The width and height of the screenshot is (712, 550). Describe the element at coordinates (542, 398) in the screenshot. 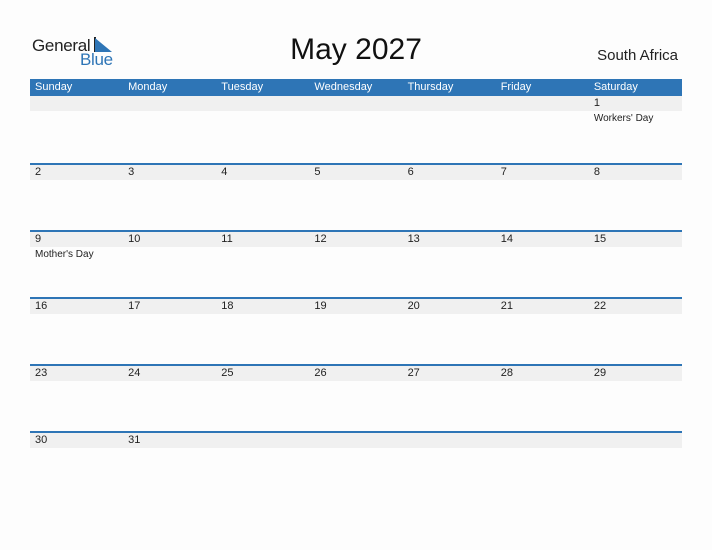

I see `day-cell: 28` at that location.